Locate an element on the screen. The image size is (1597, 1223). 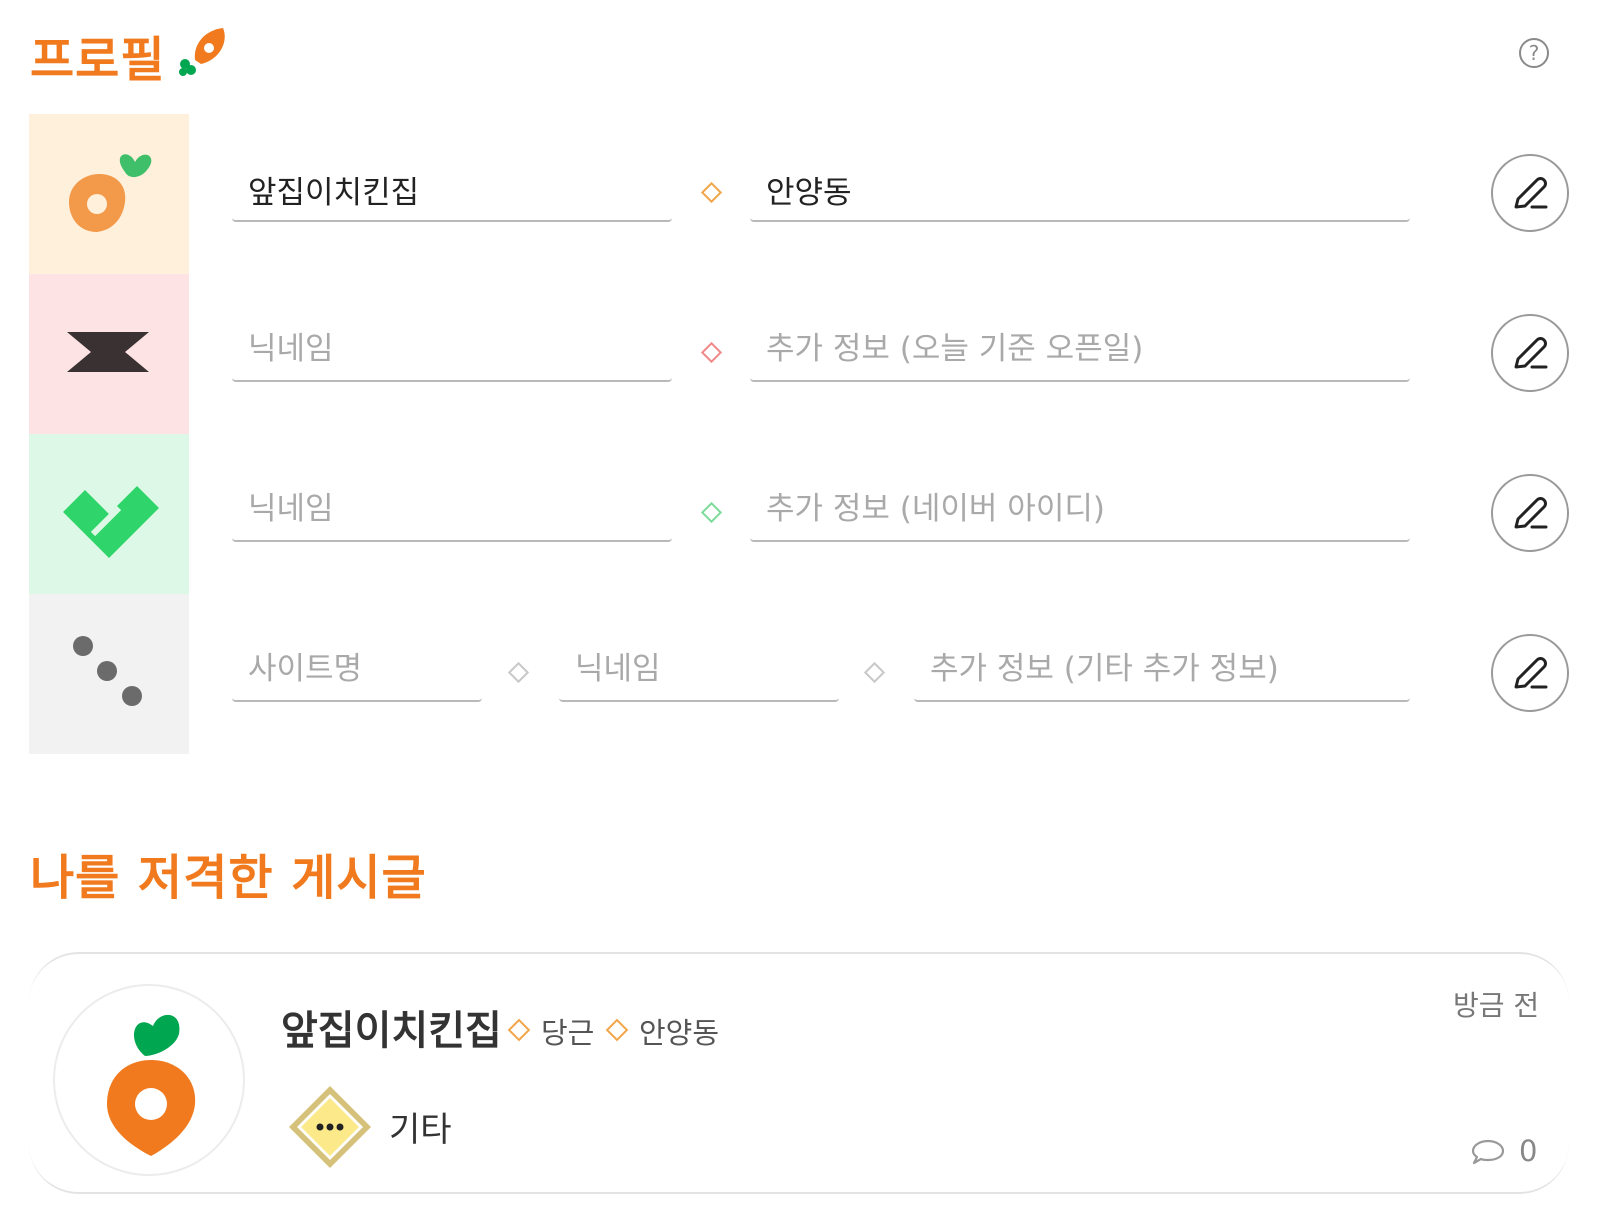
check-logo-icon is located at coordinates (111, 522).